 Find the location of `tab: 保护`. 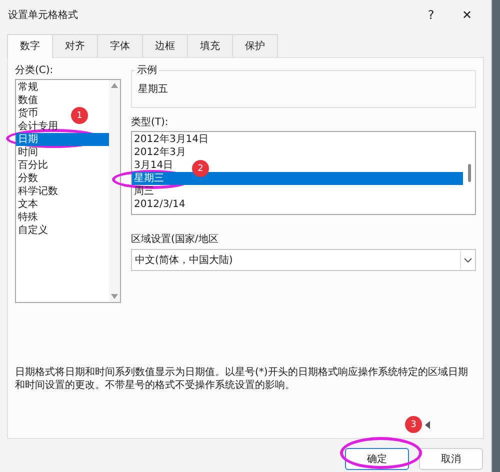

tab: 保护 is located at coordinates (255, 45).